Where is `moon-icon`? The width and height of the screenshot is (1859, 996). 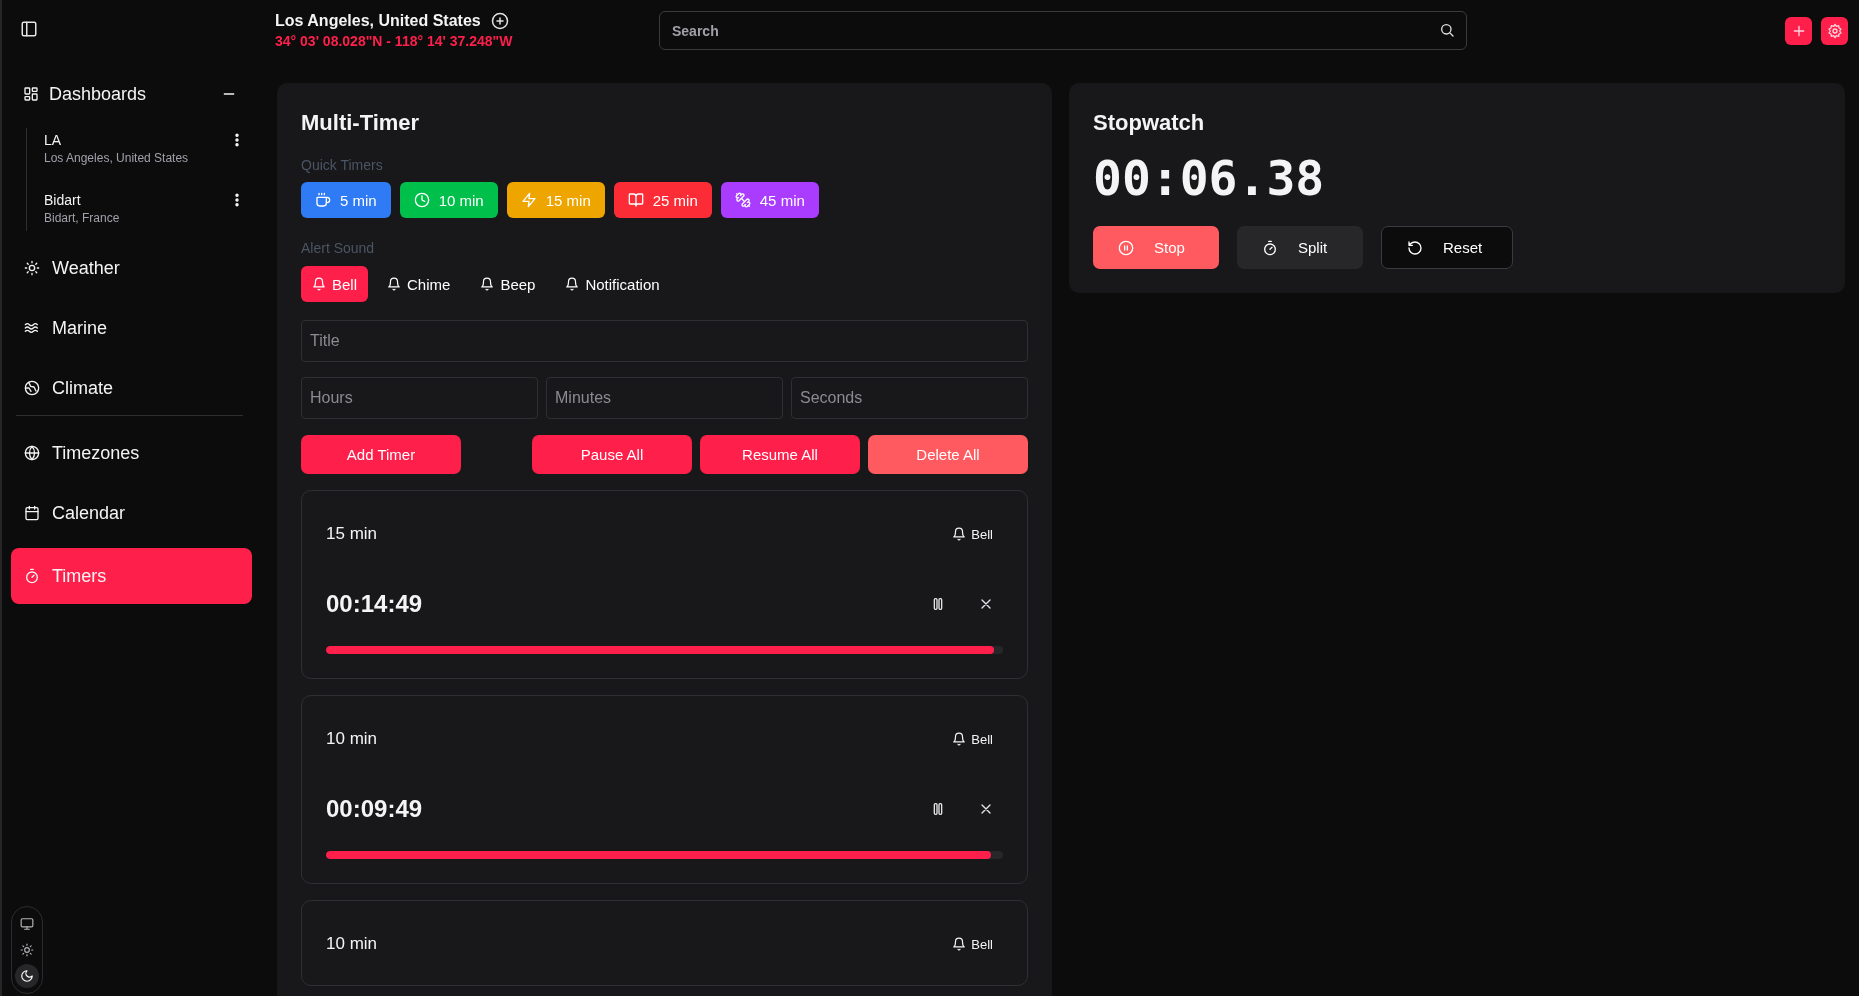 moon-icon is located at coordinates (27, 976).